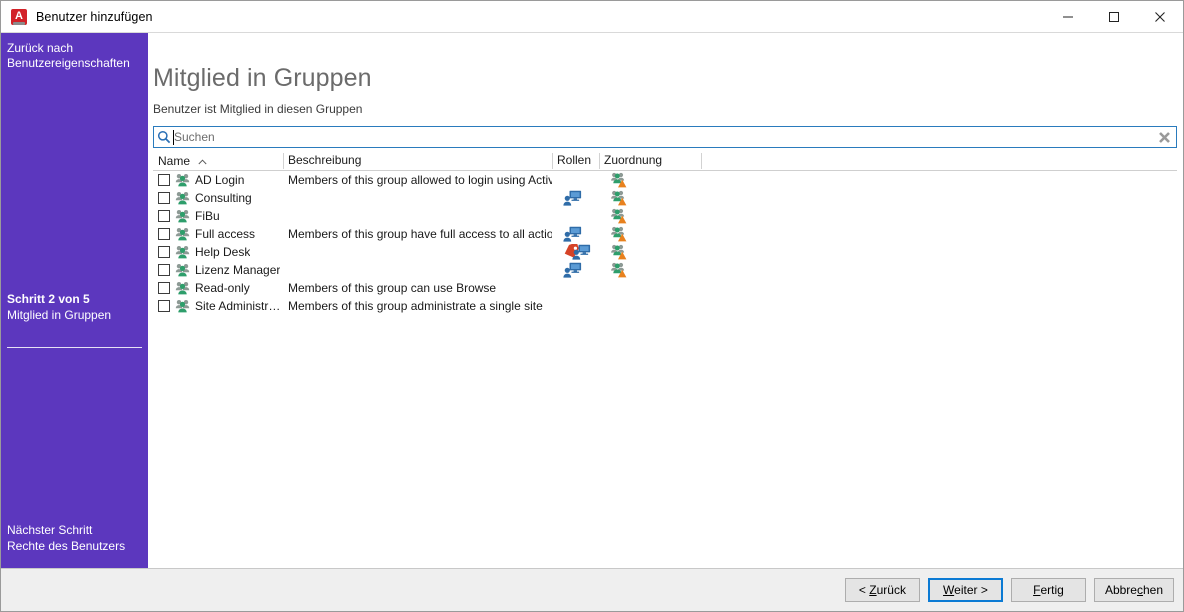  Describe the element at coordinates (225, 234) in the screenshot. I see `group-name-label: Full access` at that location.